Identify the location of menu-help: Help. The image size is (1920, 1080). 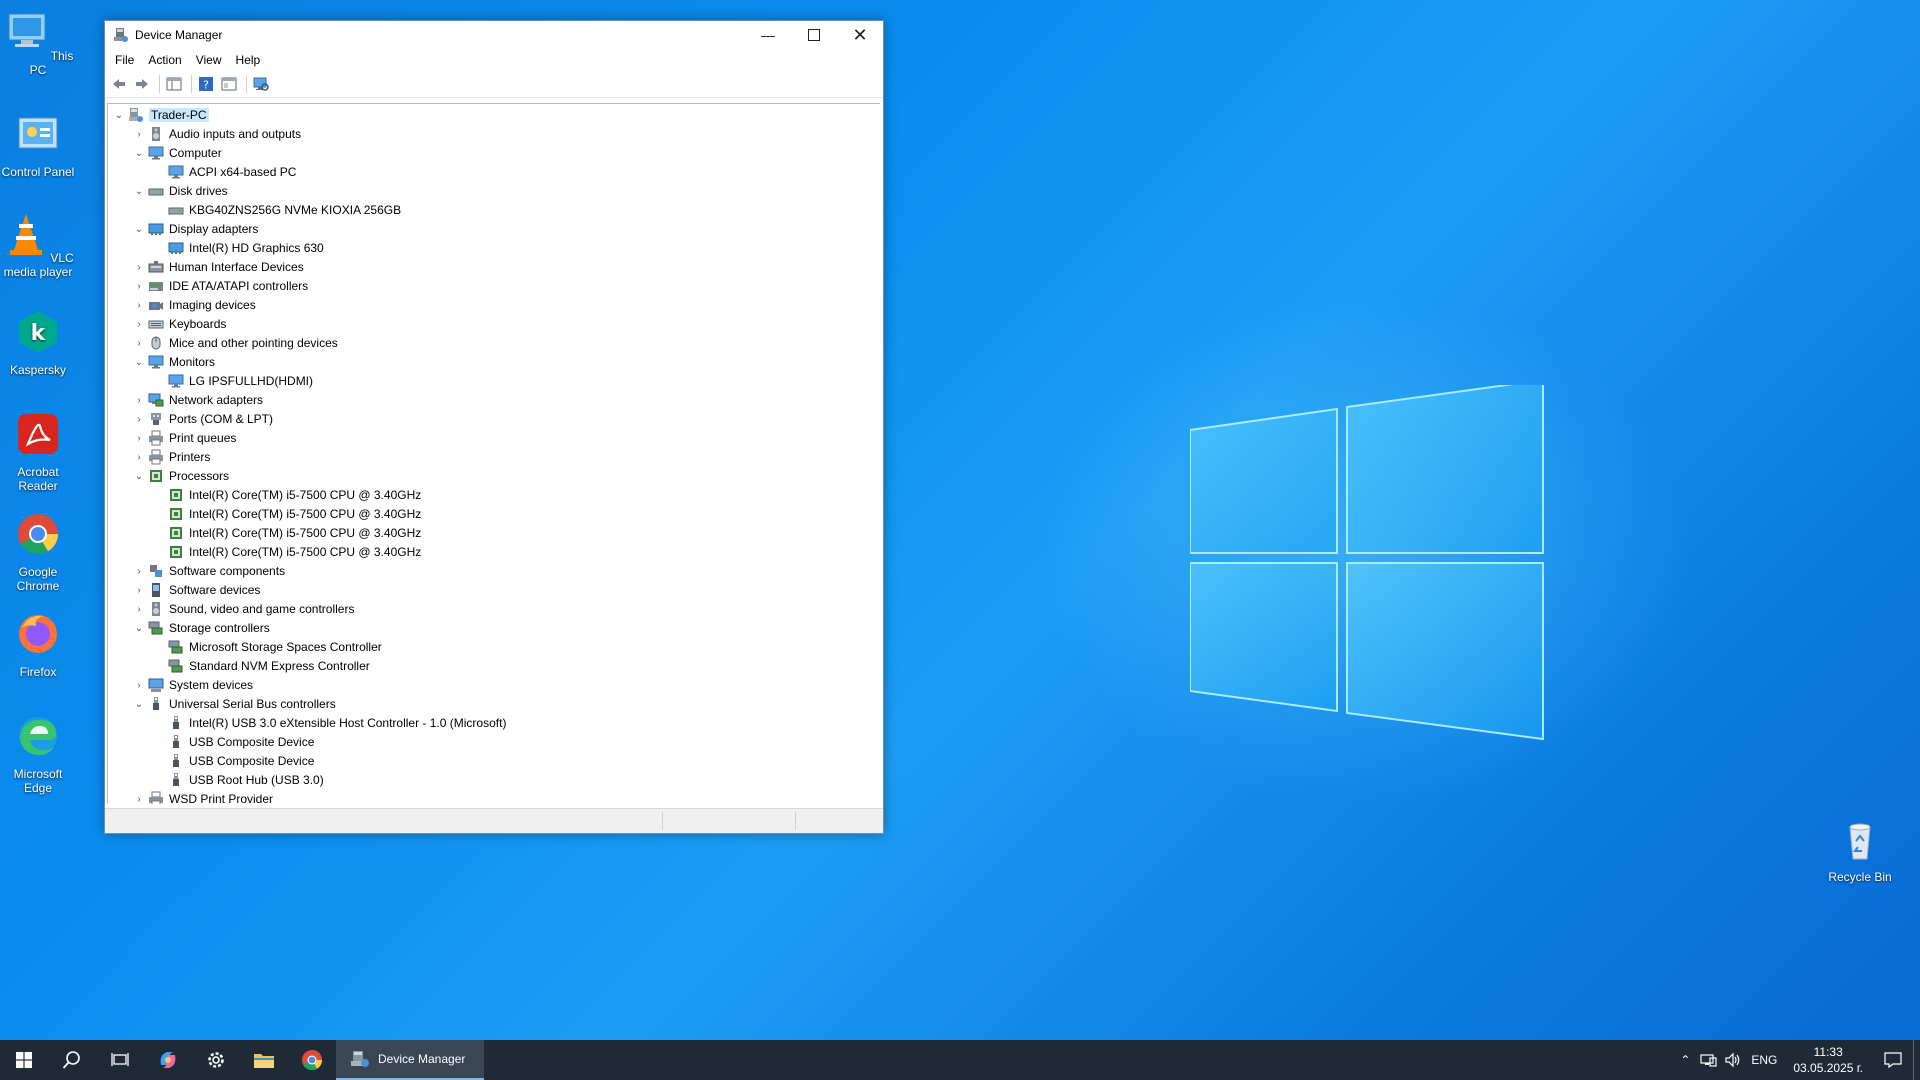
(249, 60).